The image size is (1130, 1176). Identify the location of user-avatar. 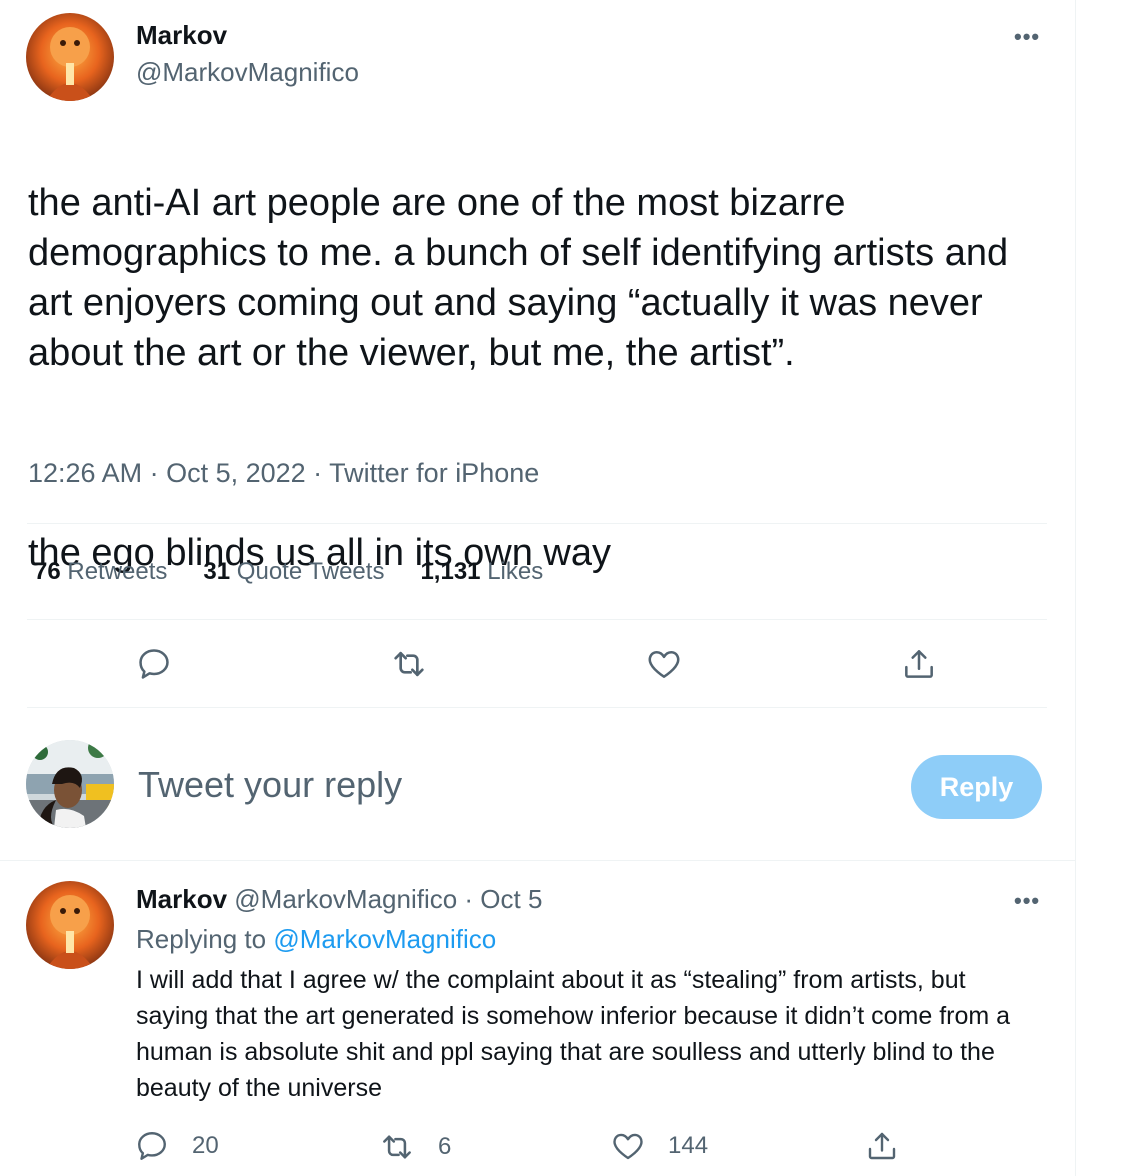
(70, 784).